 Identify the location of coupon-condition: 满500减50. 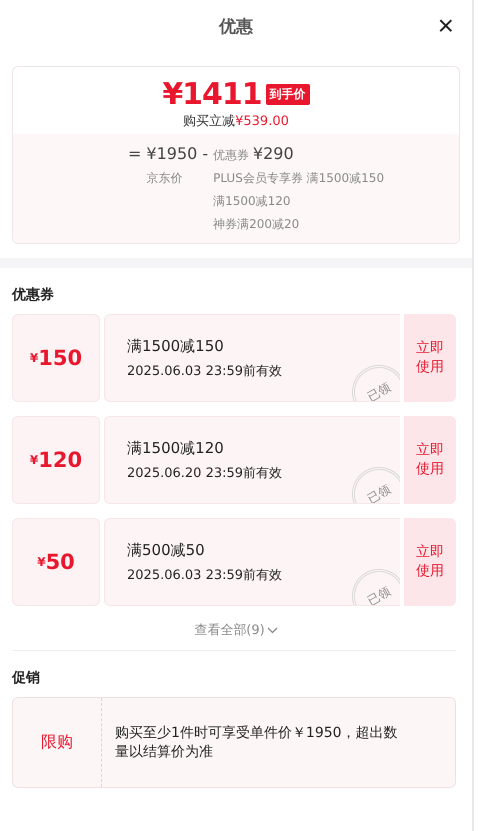
(166, 550).